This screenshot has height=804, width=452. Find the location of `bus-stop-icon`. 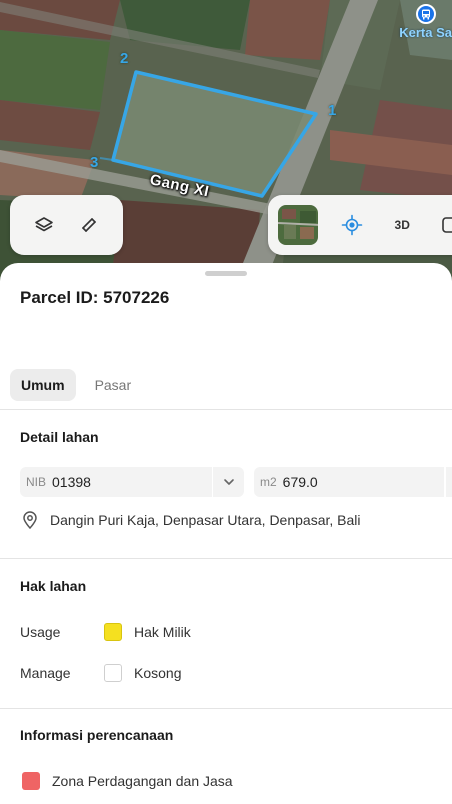

bus-stop-icon is located at coordinates (426, 14).